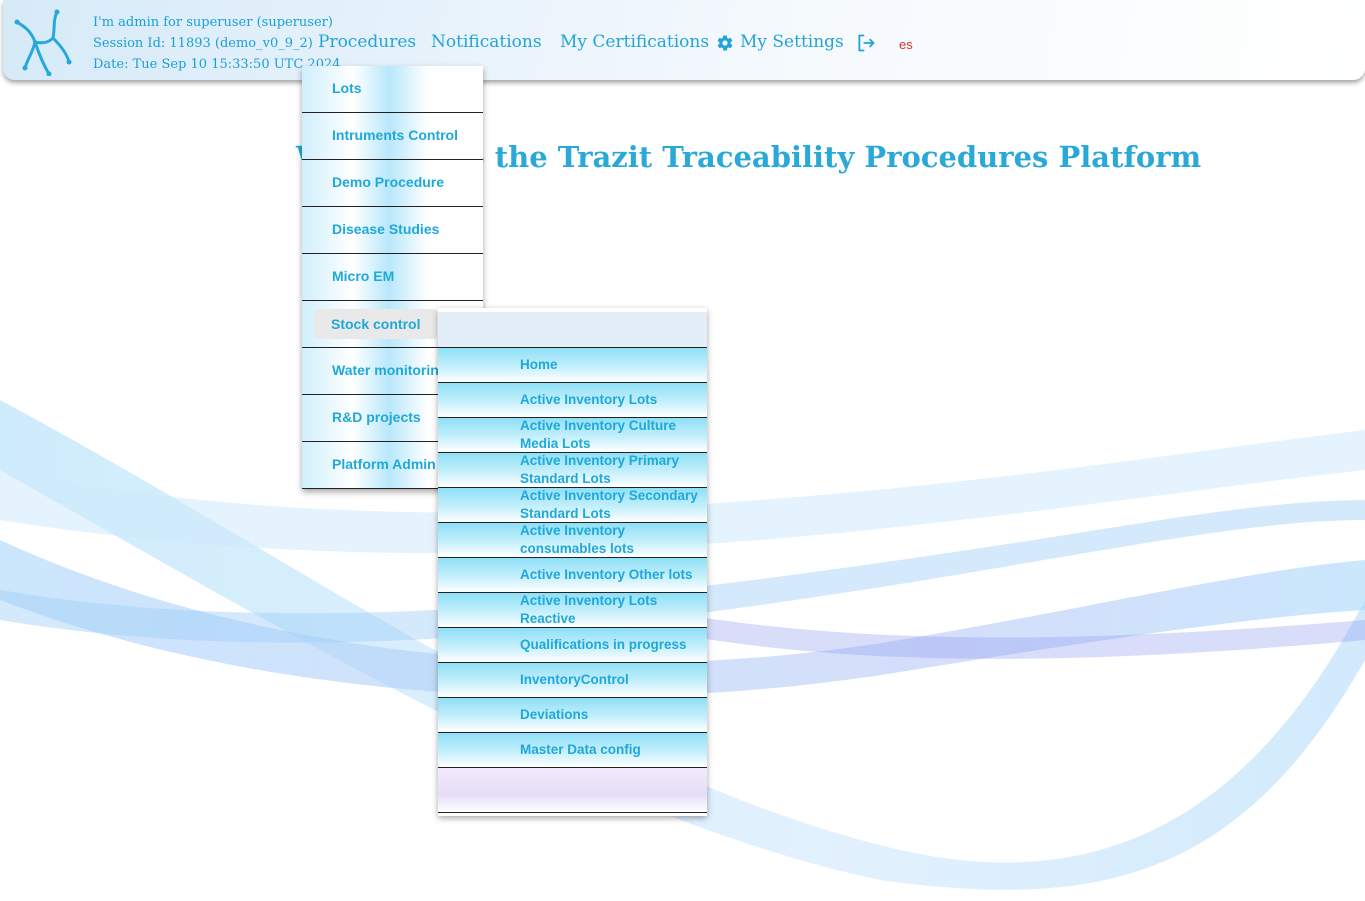 This screenshot has width=1365, height=901. What do you see at coordinates (392, 89) in the screenshot?
I see `procedures-menu-item: Lots` at bounding box center [392, 89].